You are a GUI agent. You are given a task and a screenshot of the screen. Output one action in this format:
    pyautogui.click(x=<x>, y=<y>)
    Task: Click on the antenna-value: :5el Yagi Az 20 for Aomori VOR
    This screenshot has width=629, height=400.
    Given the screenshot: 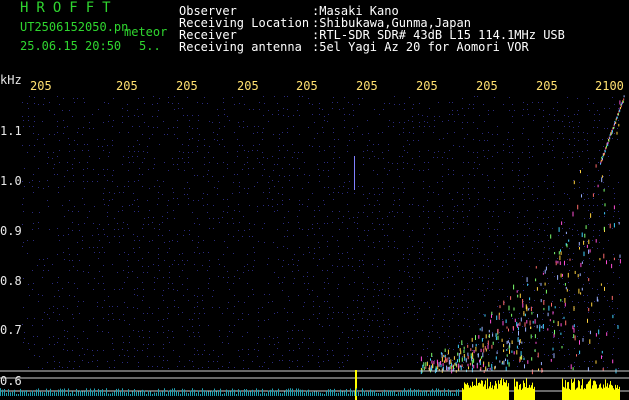 What is the action you would take?
    pyautogui.click(x=420, y=47)
    